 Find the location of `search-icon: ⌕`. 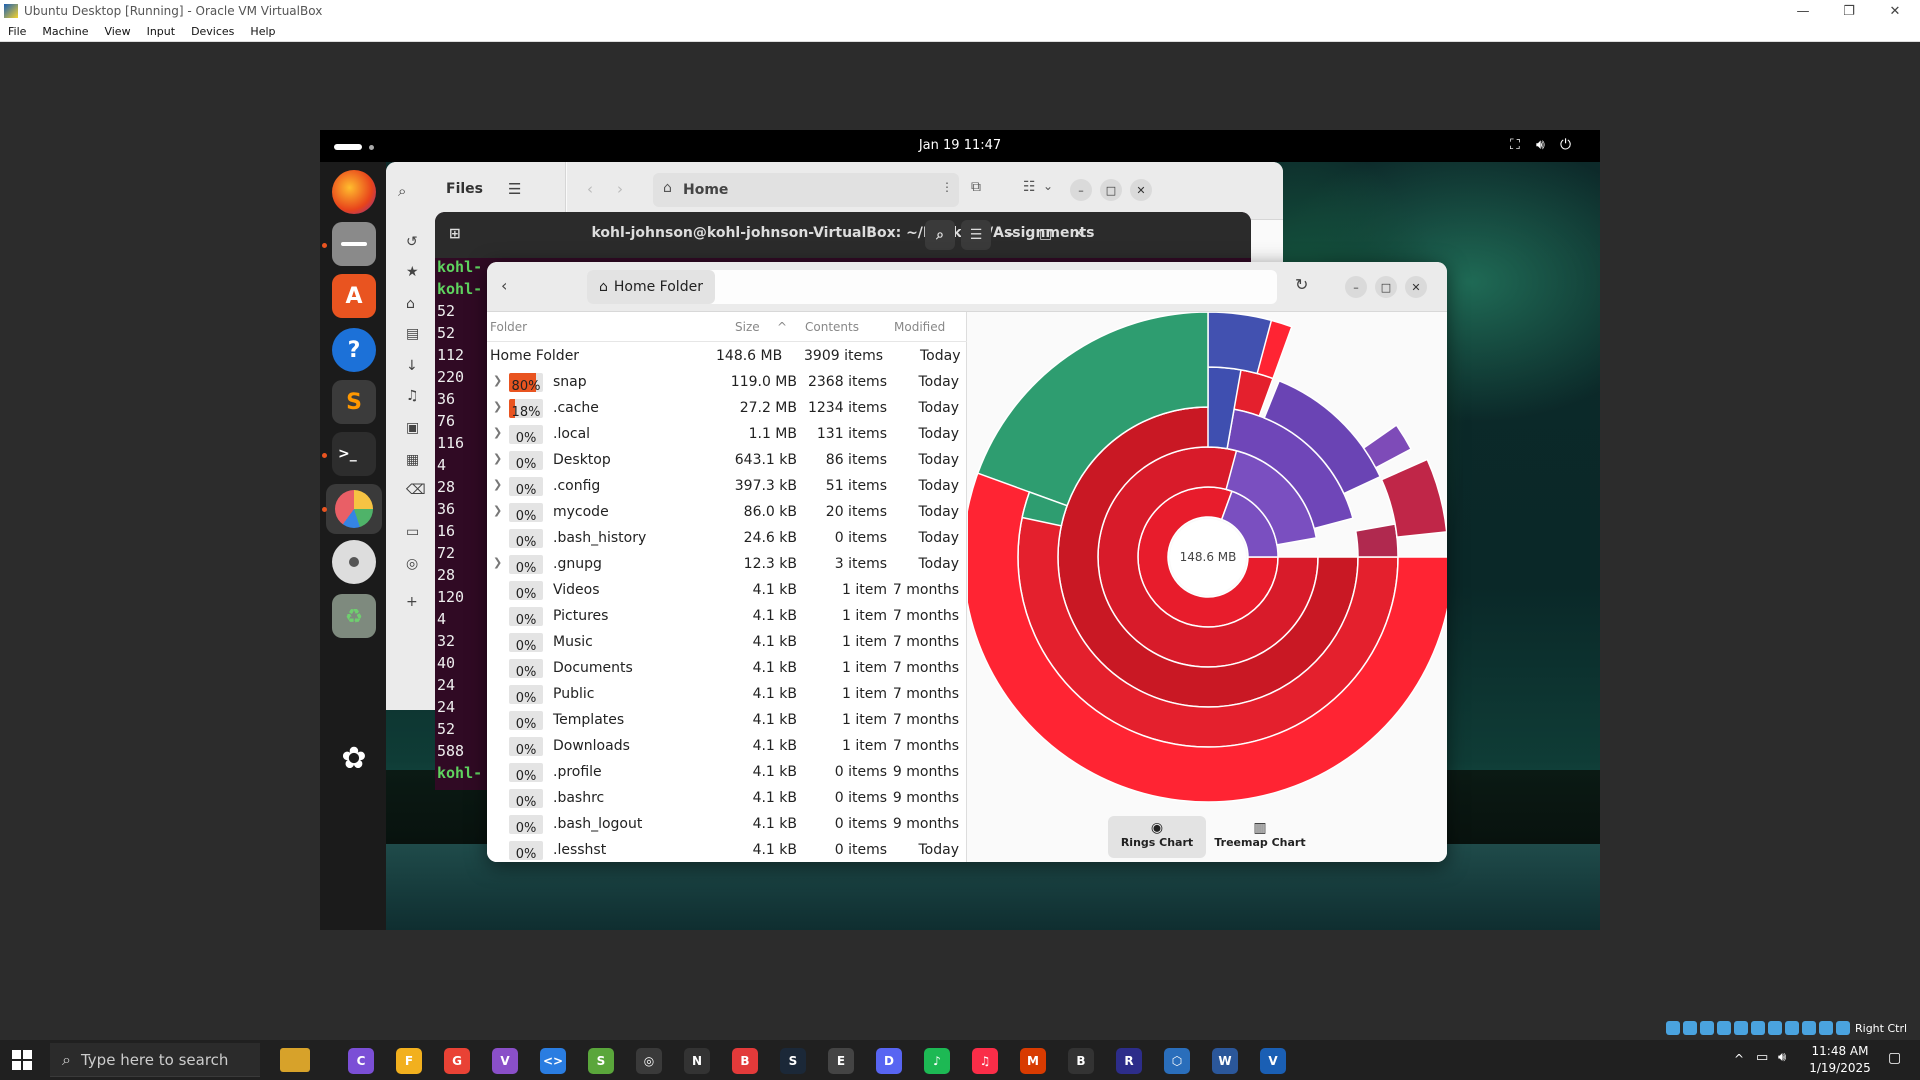

search-icon: ⌕ is located at coordinates (402, 191).